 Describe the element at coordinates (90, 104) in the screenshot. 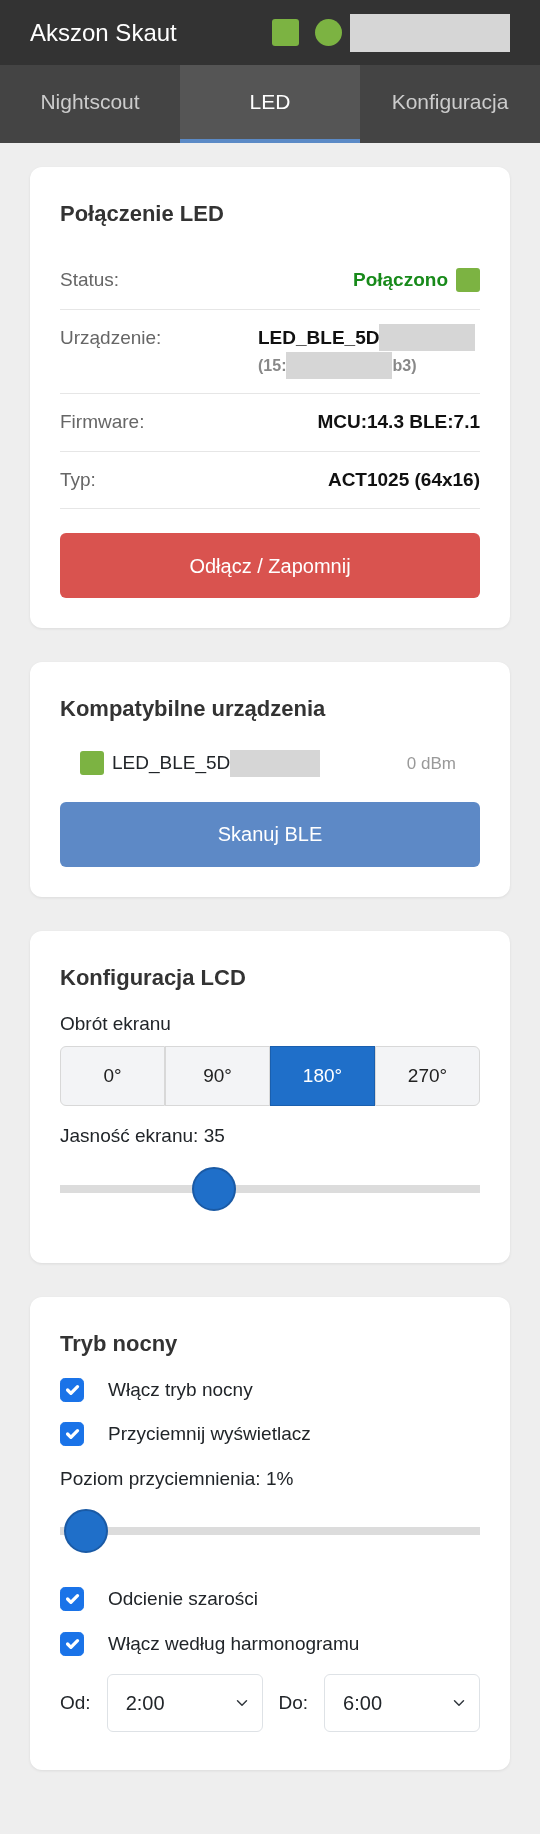

I see `tab: Nightscout` at that location.